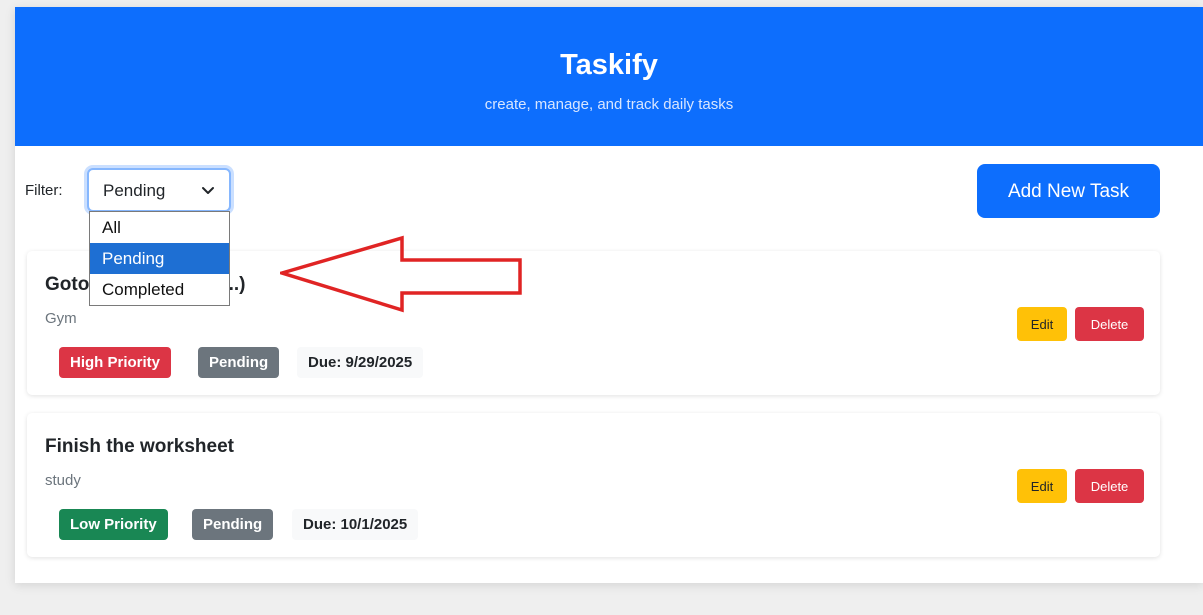 This screenshot has height=615, width=1203. I want to click on filter-select: Pending, so click(159, 190).